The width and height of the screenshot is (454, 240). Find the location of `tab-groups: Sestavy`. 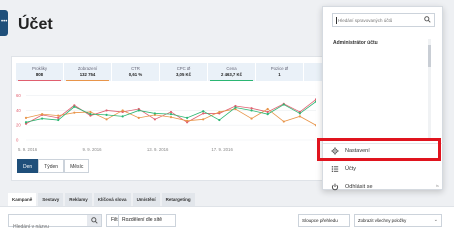

tab-groups: Sestavy is located at coordinates (51, 199).